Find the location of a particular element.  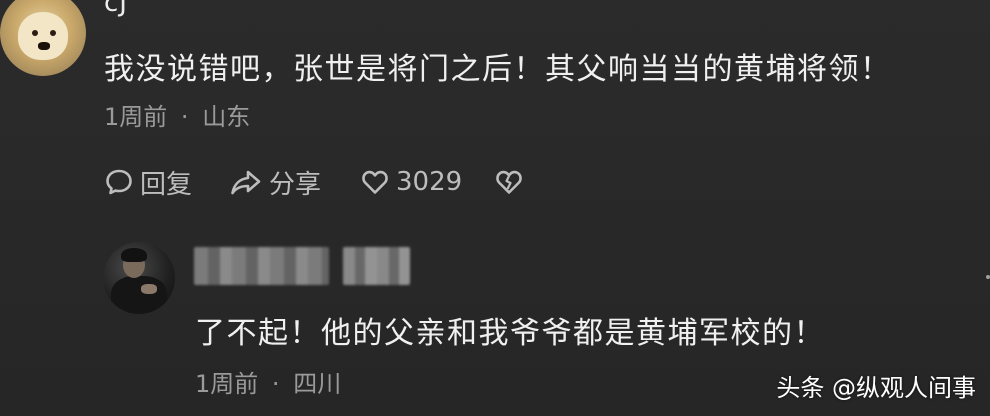

reply-meta: 1周前 · 四川 is located at coordinates (268, 381).